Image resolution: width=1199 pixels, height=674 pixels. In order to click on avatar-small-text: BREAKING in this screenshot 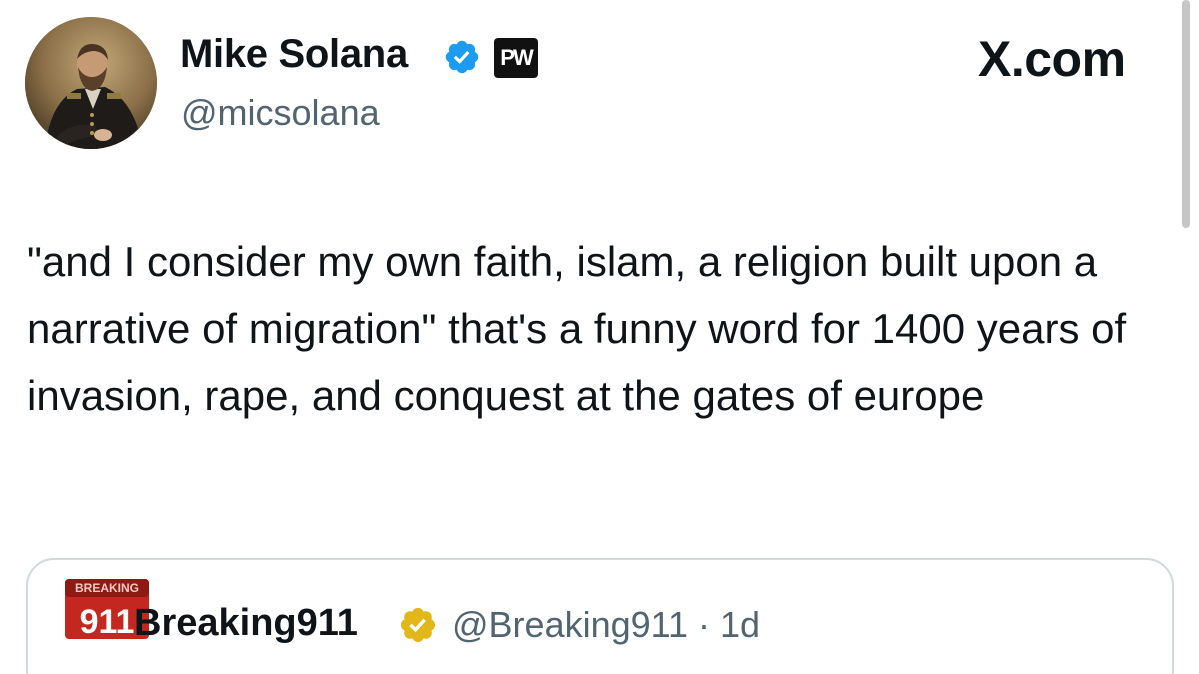, I will do `click(107, 588)`.